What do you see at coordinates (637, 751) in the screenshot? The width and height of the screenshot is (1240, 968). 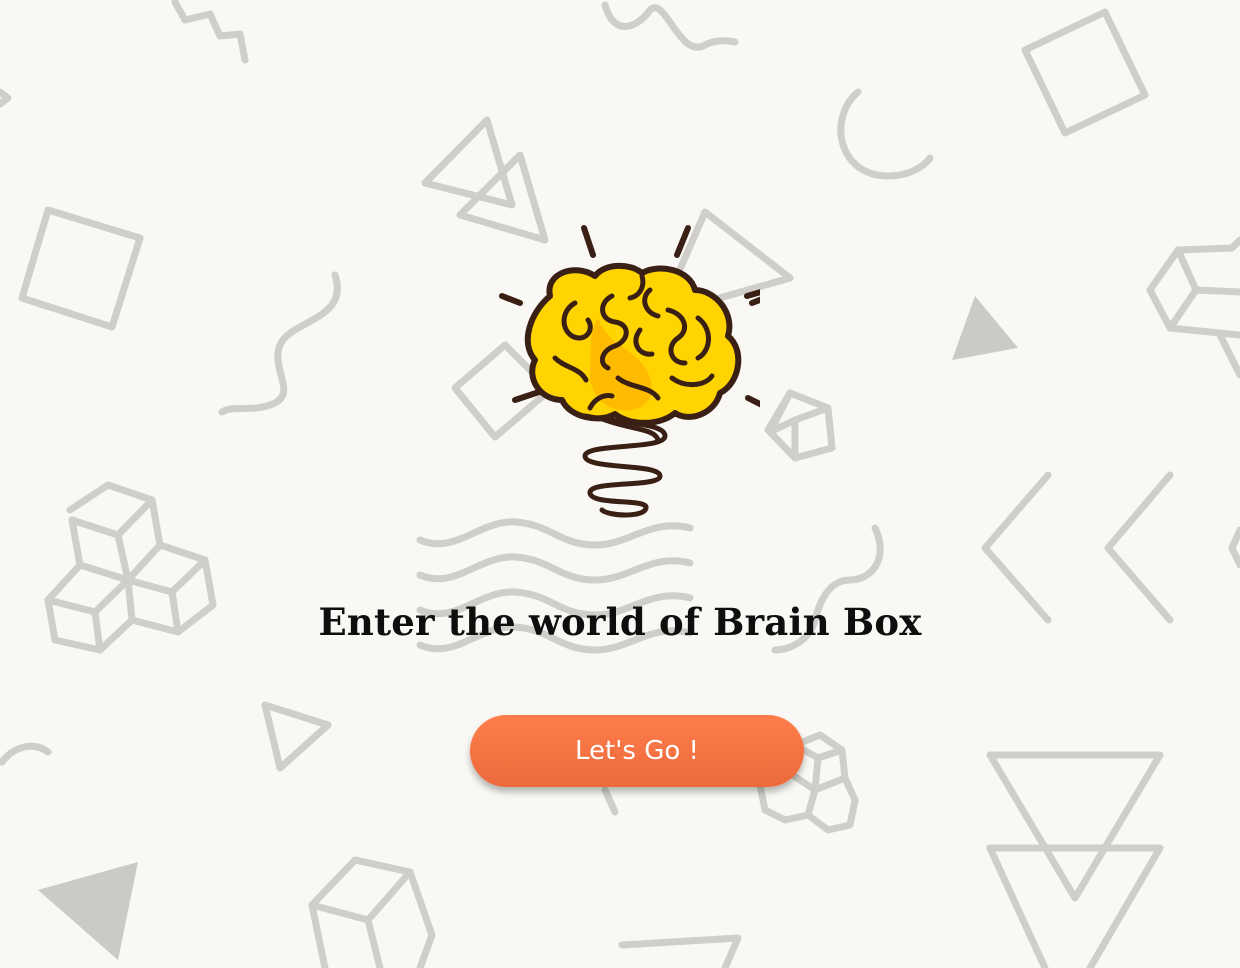 I see `lets-go-button: Let's Go !` at bounding box center [637, 751].